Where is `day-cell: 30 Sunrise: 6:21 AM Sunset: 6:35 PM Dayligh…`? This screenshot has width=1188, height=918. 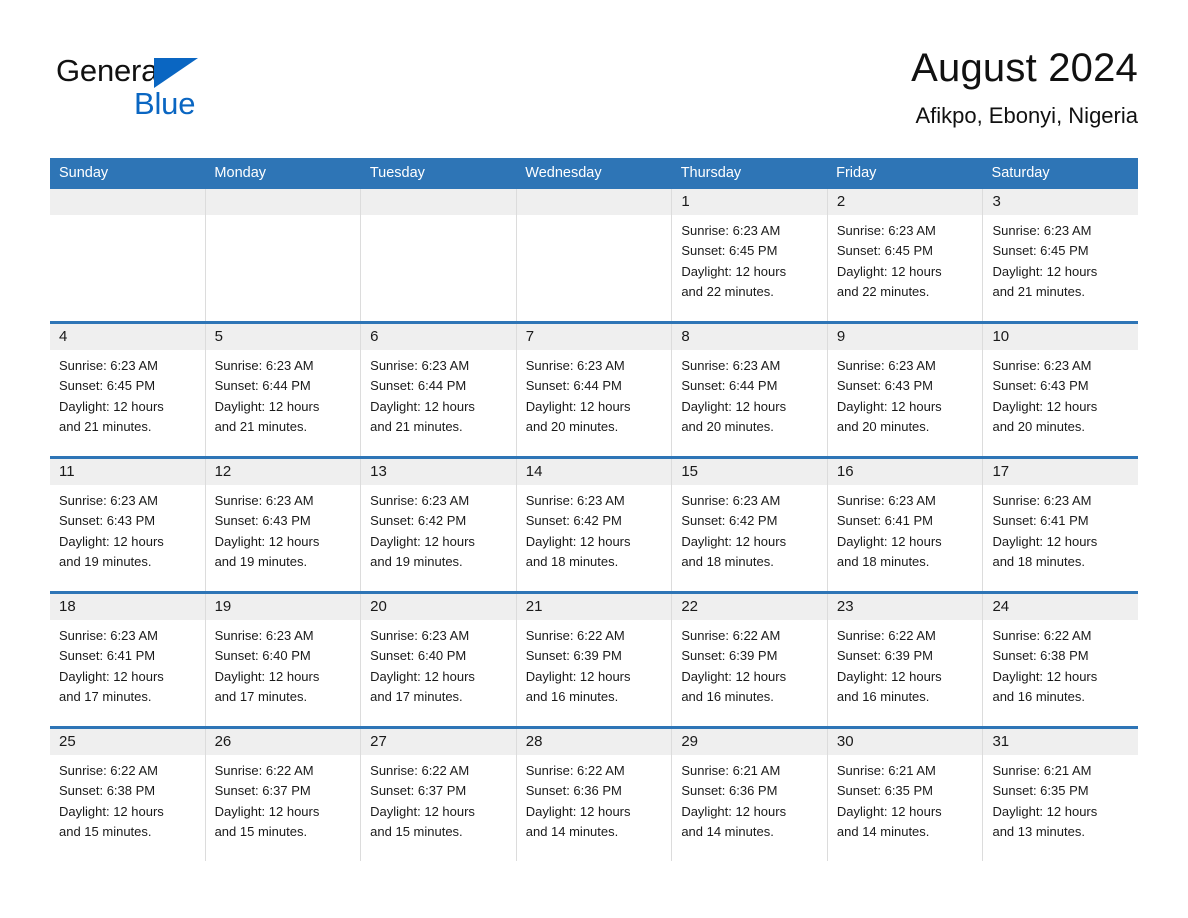 day-cell: 30 Sunrise: 6:21 AM Sunset: 6:35 PM Dayligh… is located at coordinates (905, 795).